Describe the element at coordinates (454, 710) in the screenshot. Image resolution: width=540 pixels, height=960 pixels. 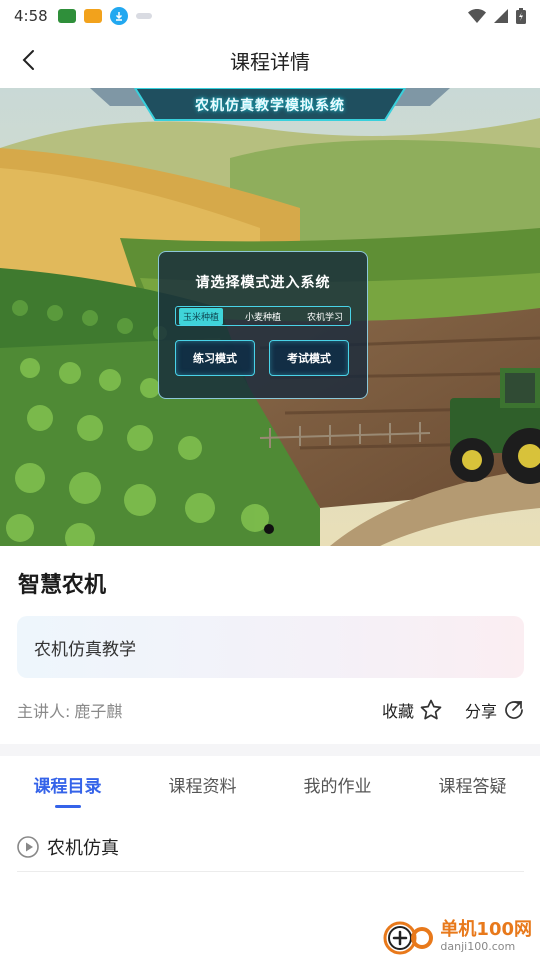
I see `course-actions: 收藏 分享` at that location.